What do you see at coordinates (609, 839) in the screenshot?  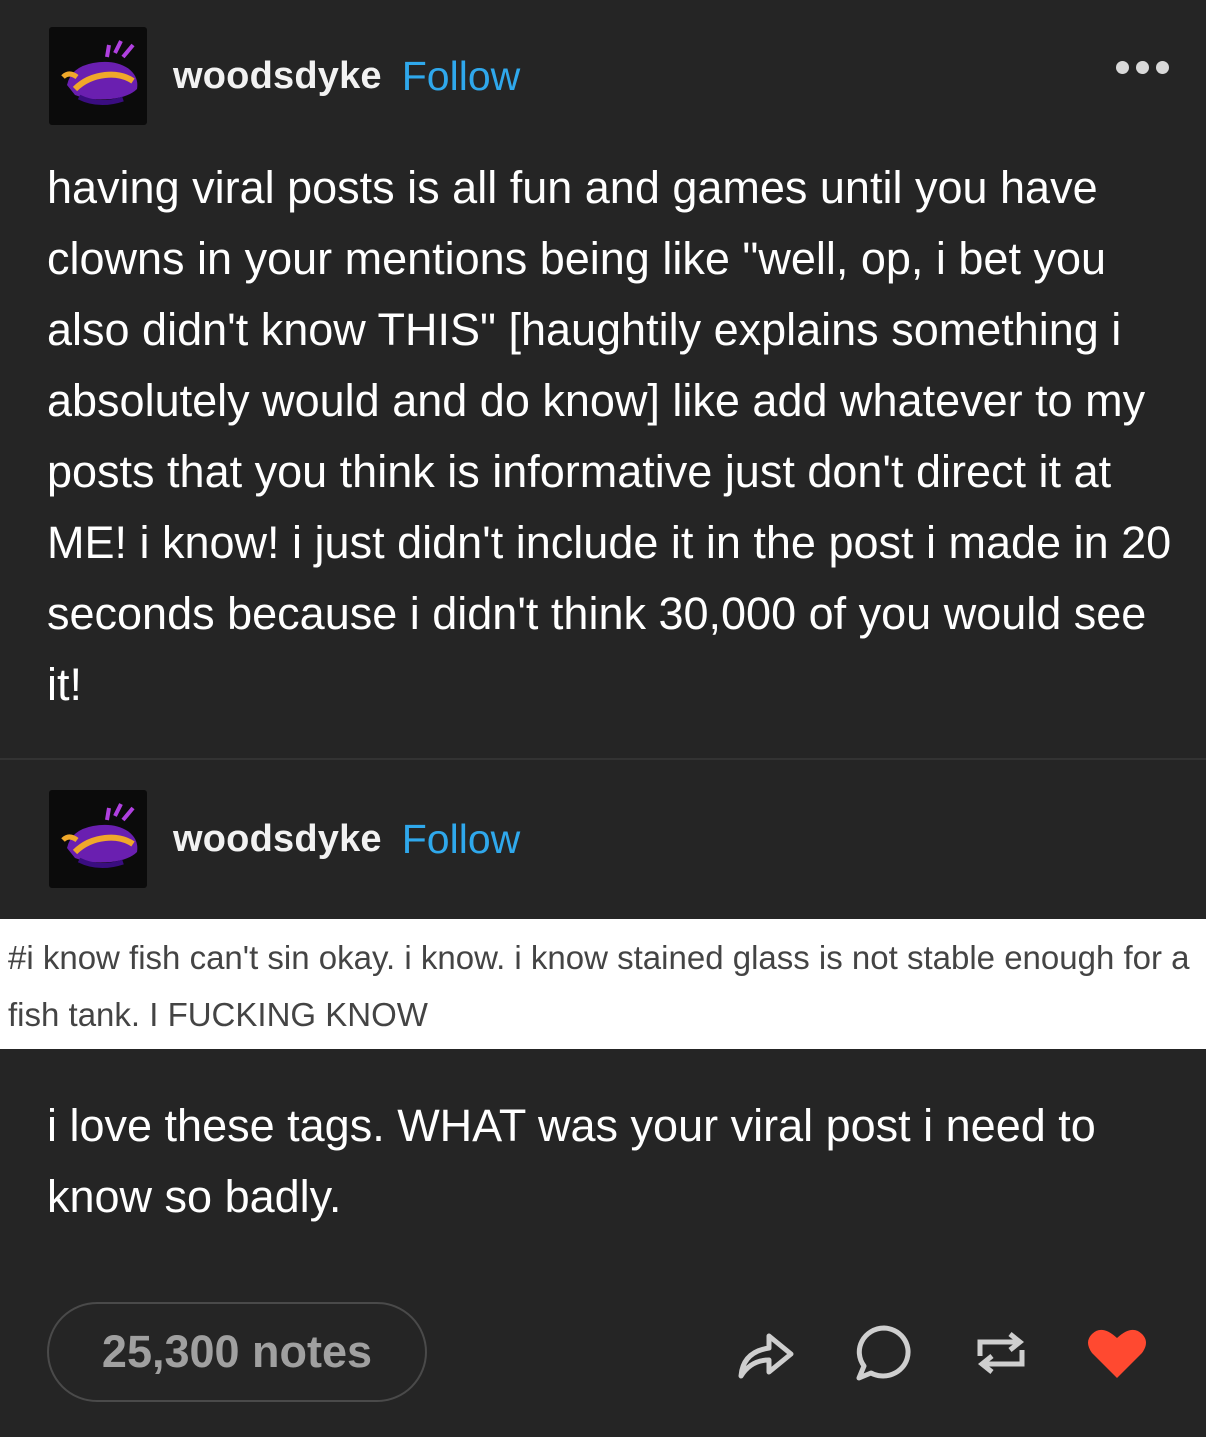 I see `reblog-header: woodsdyke Follow` at bounding box center [609, 839].